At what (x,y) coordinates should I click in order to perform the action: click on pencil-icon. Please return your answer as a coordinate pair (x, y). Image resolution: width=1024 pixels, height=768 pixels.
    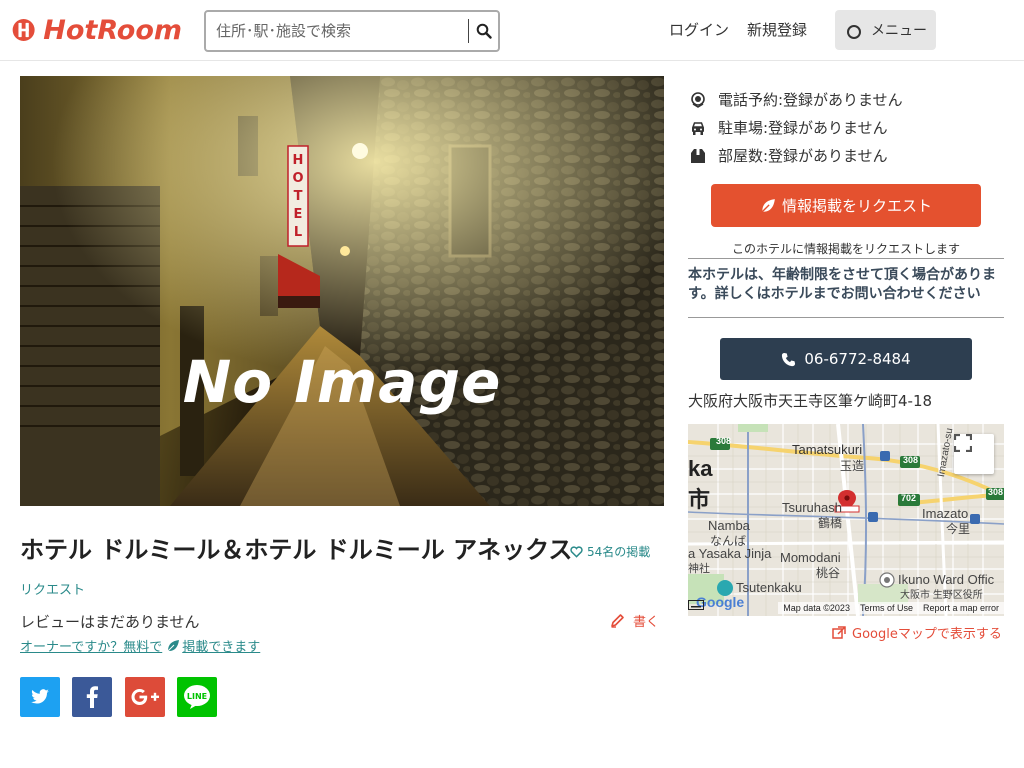
    Looking at the image, I should click on (617, 621).